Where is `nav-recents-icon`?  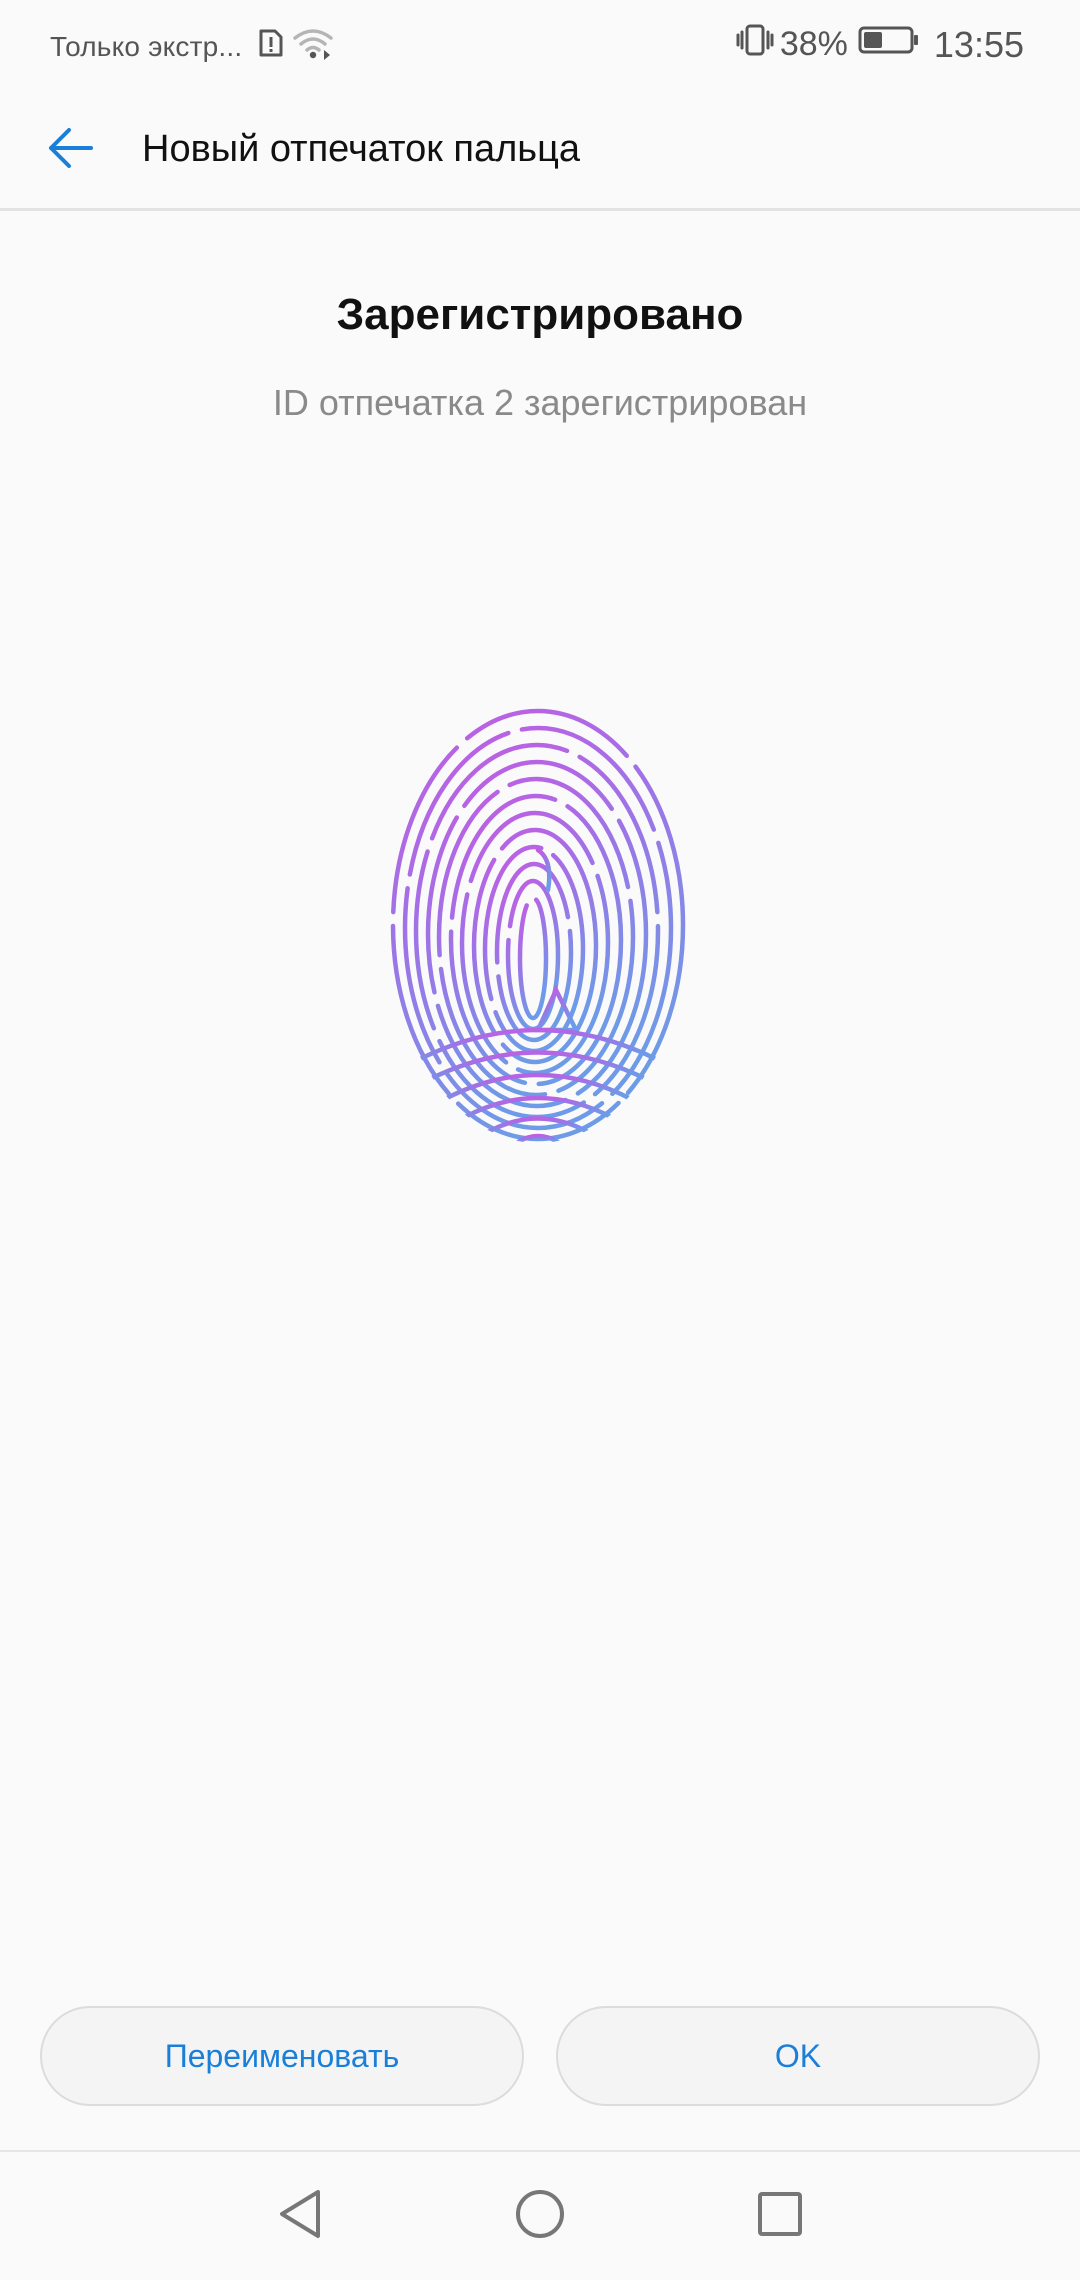 nav-recents-icon is located at coordinates (780, 2216).